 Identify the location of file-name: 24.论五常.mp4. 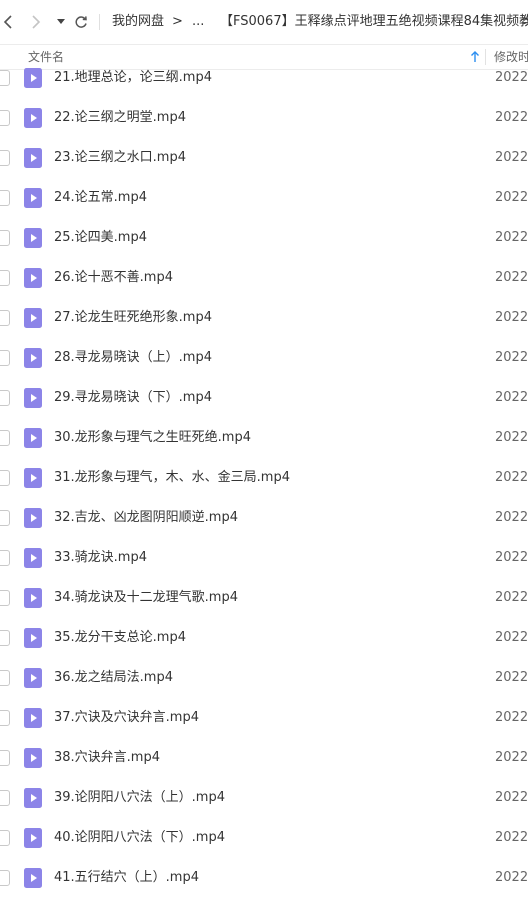
(100, 198).